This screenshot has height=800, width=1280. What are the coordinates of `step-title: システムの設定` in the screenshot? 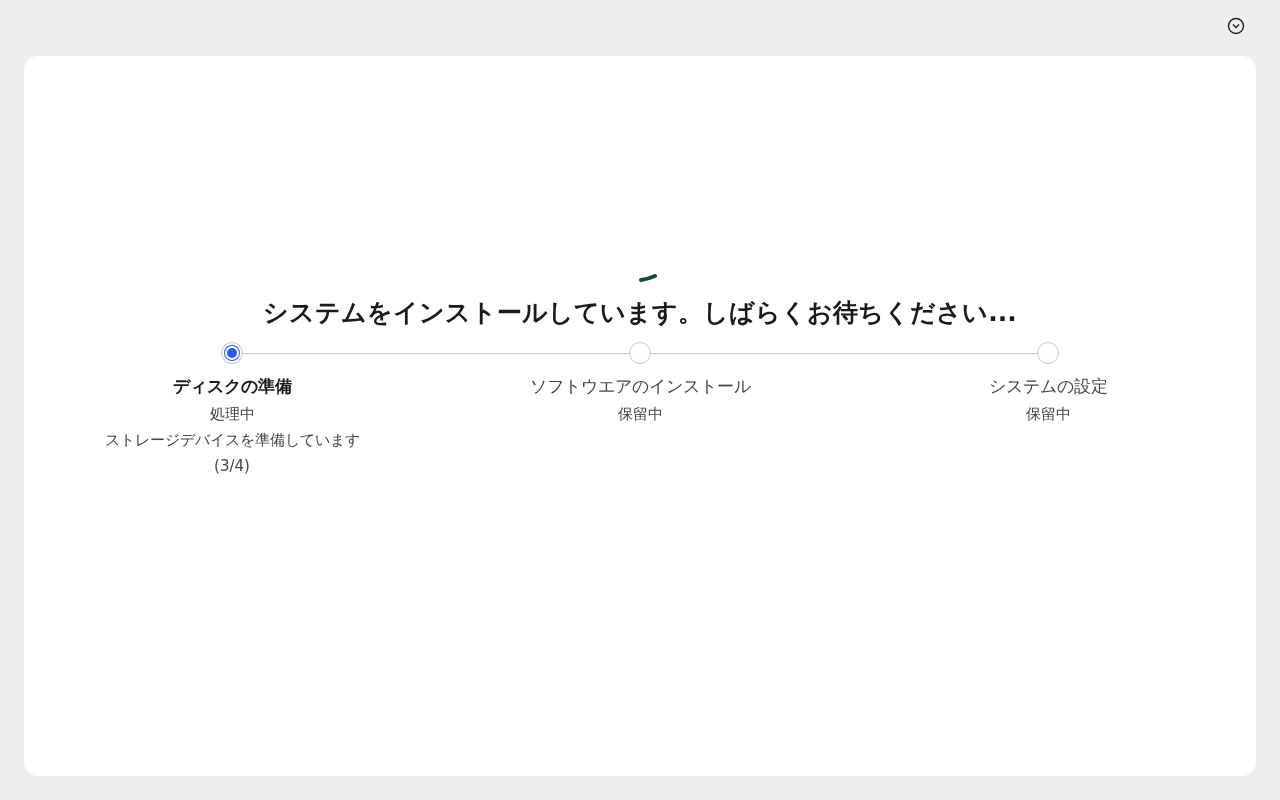 It's located at (1048, 386).